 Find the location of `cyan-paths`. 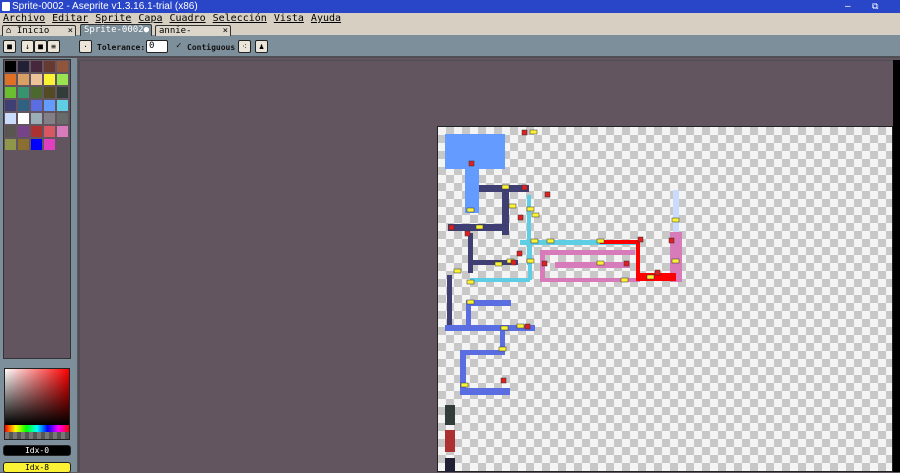

cyan-paths is located at coordinates (555, 238).